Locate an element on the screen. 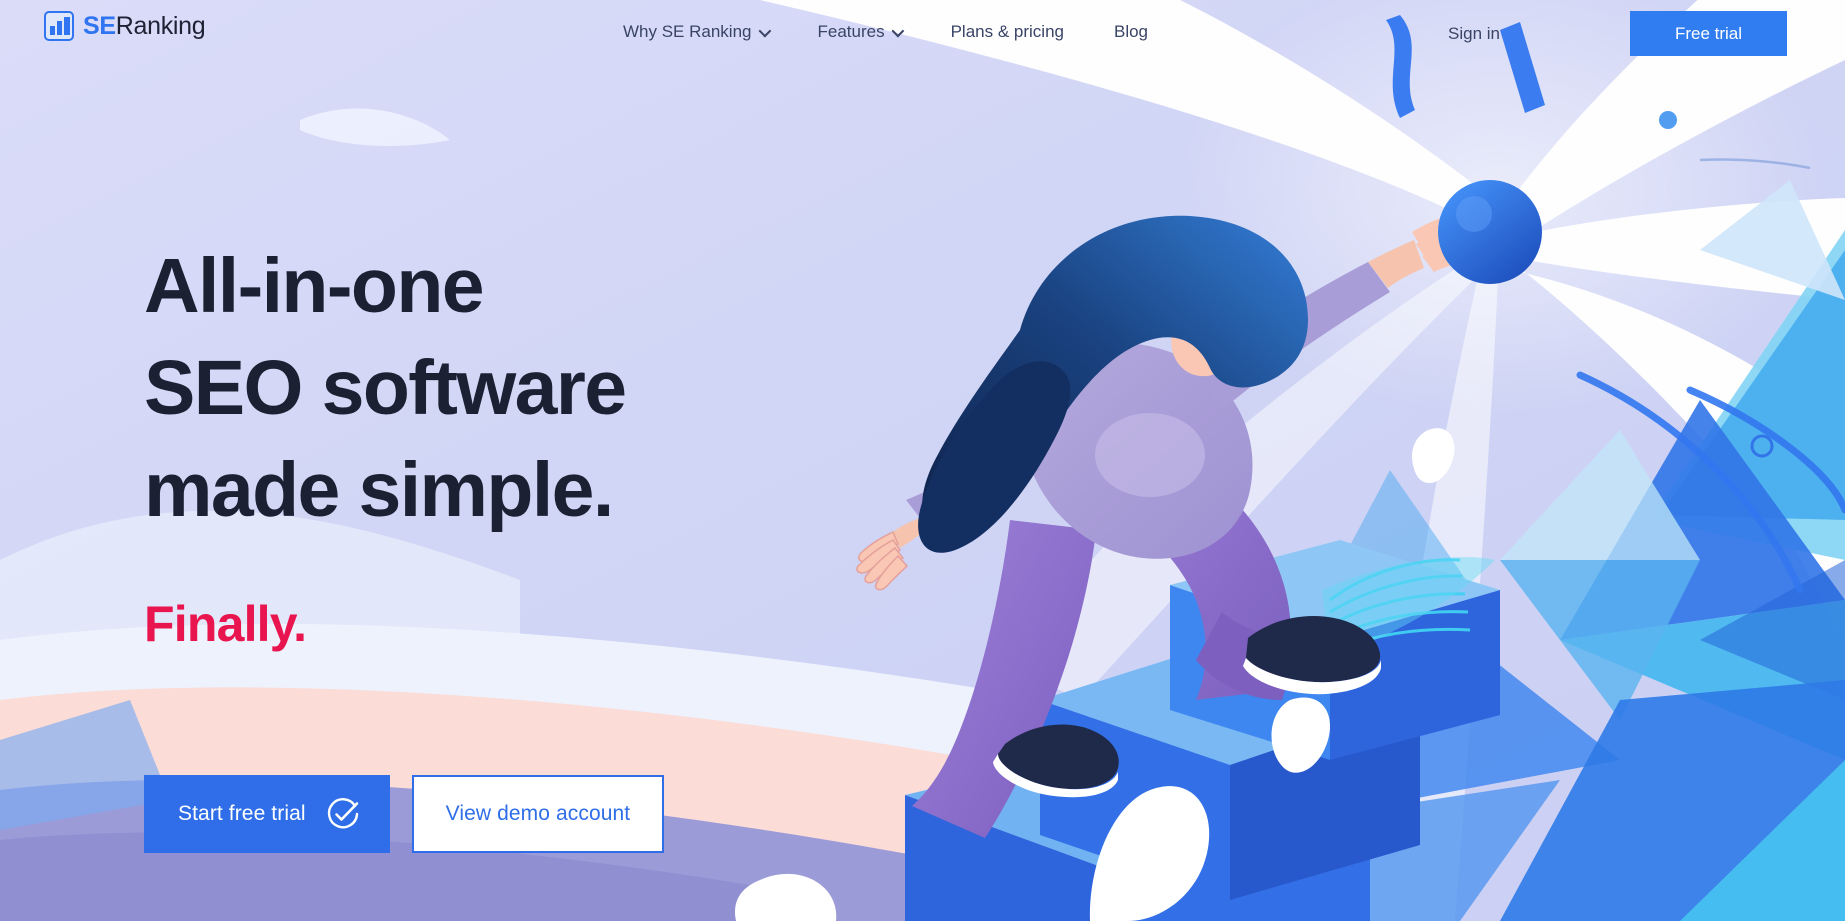 This screenshot has width=1845, height=921. logo-link: SERanking is located at coordinates (125, 26).